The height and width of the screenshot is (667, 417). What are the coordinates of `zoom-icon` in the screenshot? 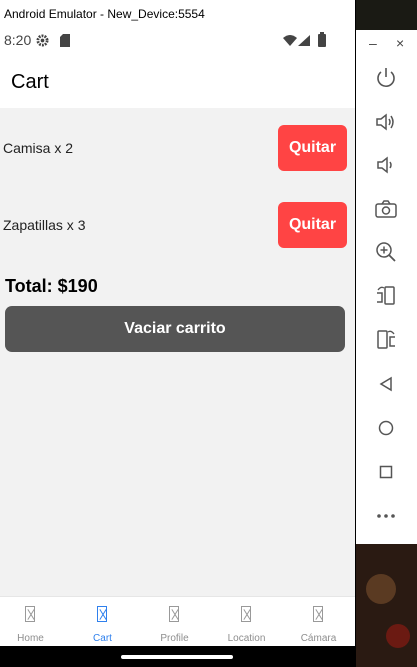 It's located at (386, 252).